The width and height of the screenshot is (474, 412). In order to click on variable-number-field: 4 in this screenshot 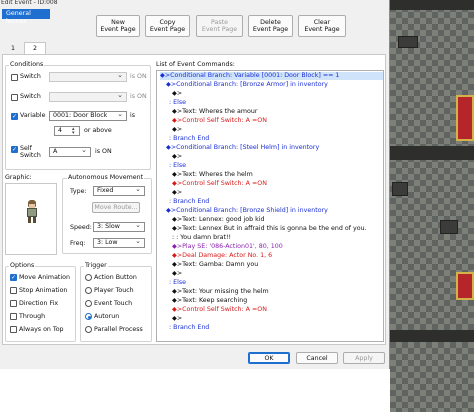, I will do `click(67, 131)`.